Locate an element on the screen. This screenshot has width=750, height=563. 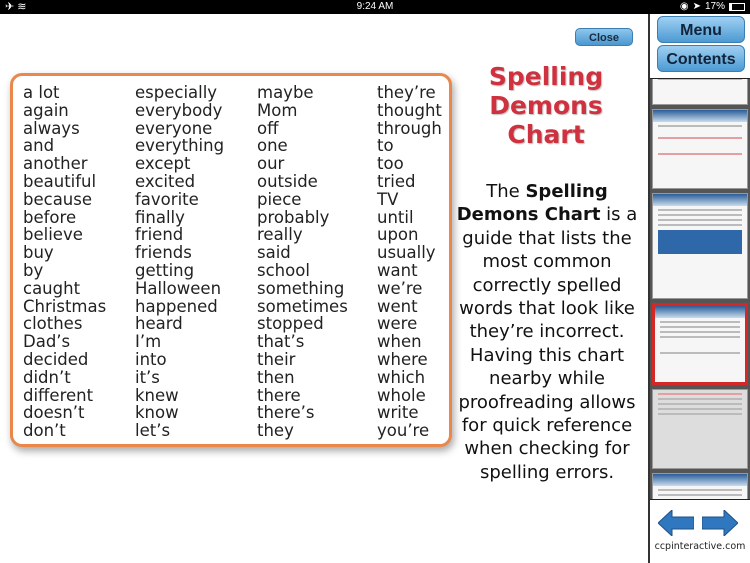
title-line: Demons is located at coordinates (546, 105).